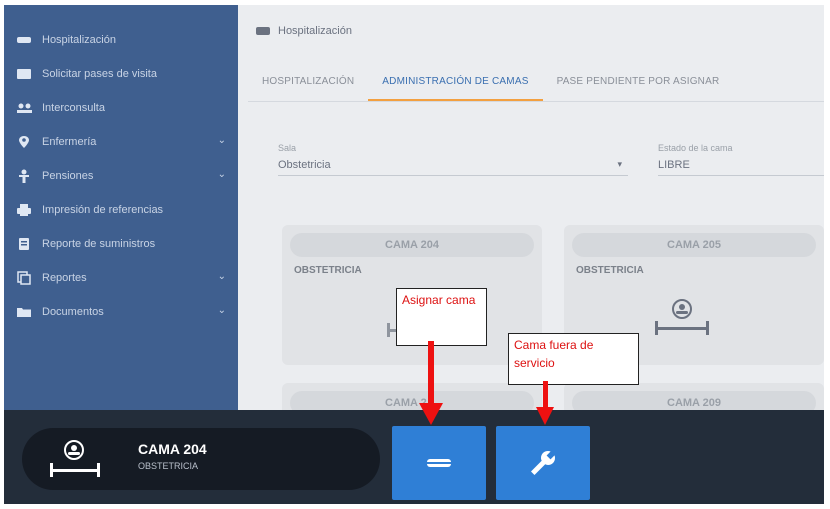  What do you see at coordinates (24, 142) in the screenshot?
I see `location-pin-icon` at bounding box center [24, 142].